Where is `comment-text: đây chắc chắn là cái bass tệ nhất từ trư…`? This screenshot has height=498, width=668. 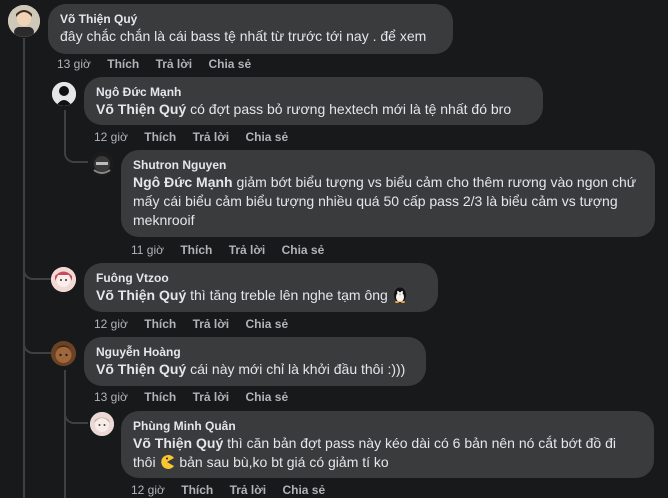
comment-text: đây chắc chắn là cái bass tệ nhất từ trư… is located at coordinates (243, 36).